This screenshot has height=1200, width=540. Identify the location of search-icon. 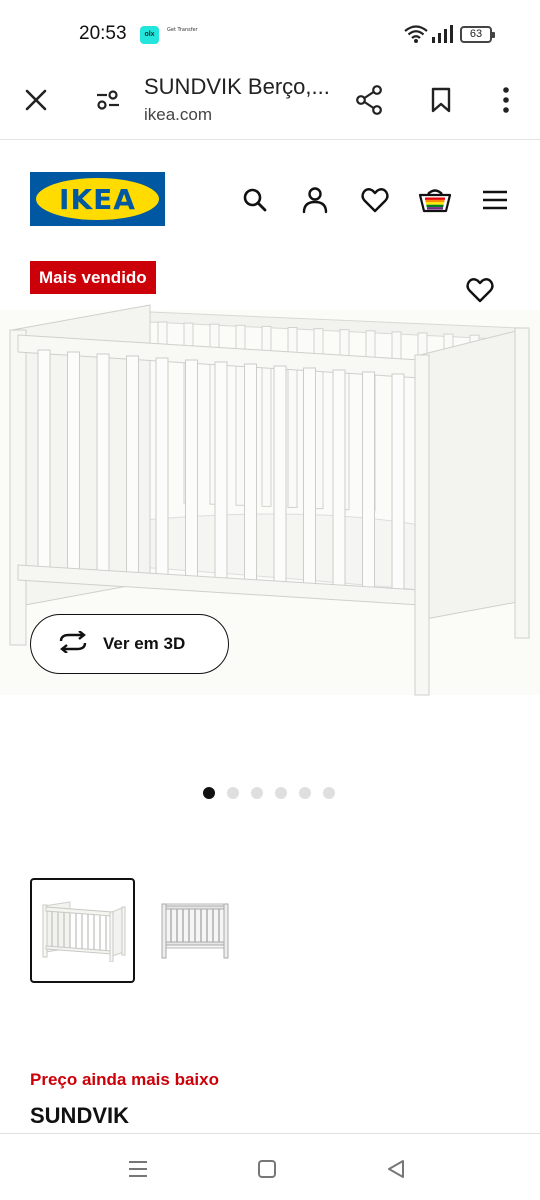
(255, 200).